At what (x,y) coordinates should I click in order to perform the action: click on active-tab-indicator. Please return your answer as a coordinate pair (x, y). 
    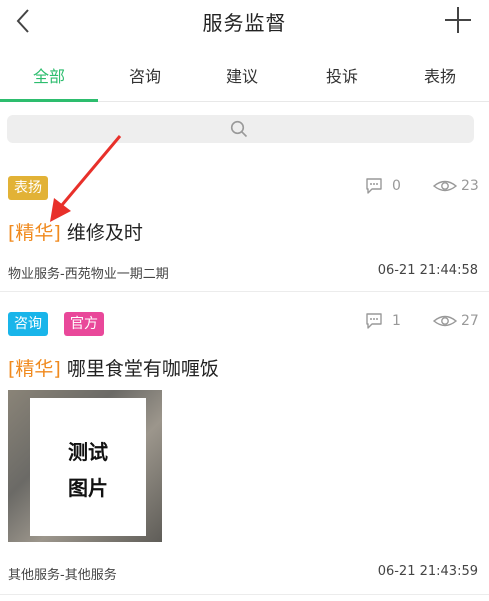
    Looking at the image, I should click on (49, 100).